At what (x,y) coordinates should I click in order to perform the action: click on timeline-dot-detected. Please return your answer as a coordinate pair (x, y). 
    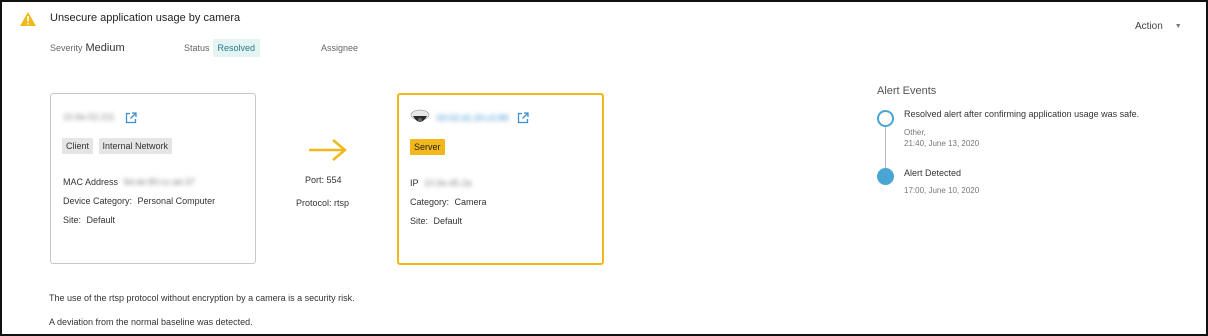
    Looking at the image, I should click on (885, 176).